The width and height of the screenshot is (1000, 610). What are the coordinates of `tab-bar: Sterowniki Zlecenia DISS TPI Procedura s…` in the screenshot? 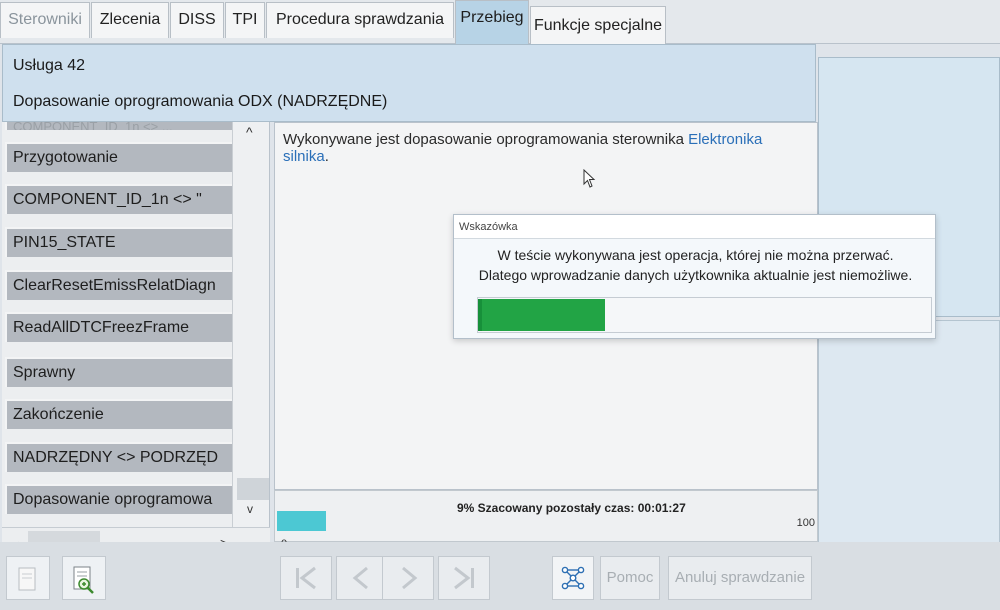 It's located at (500, 22).